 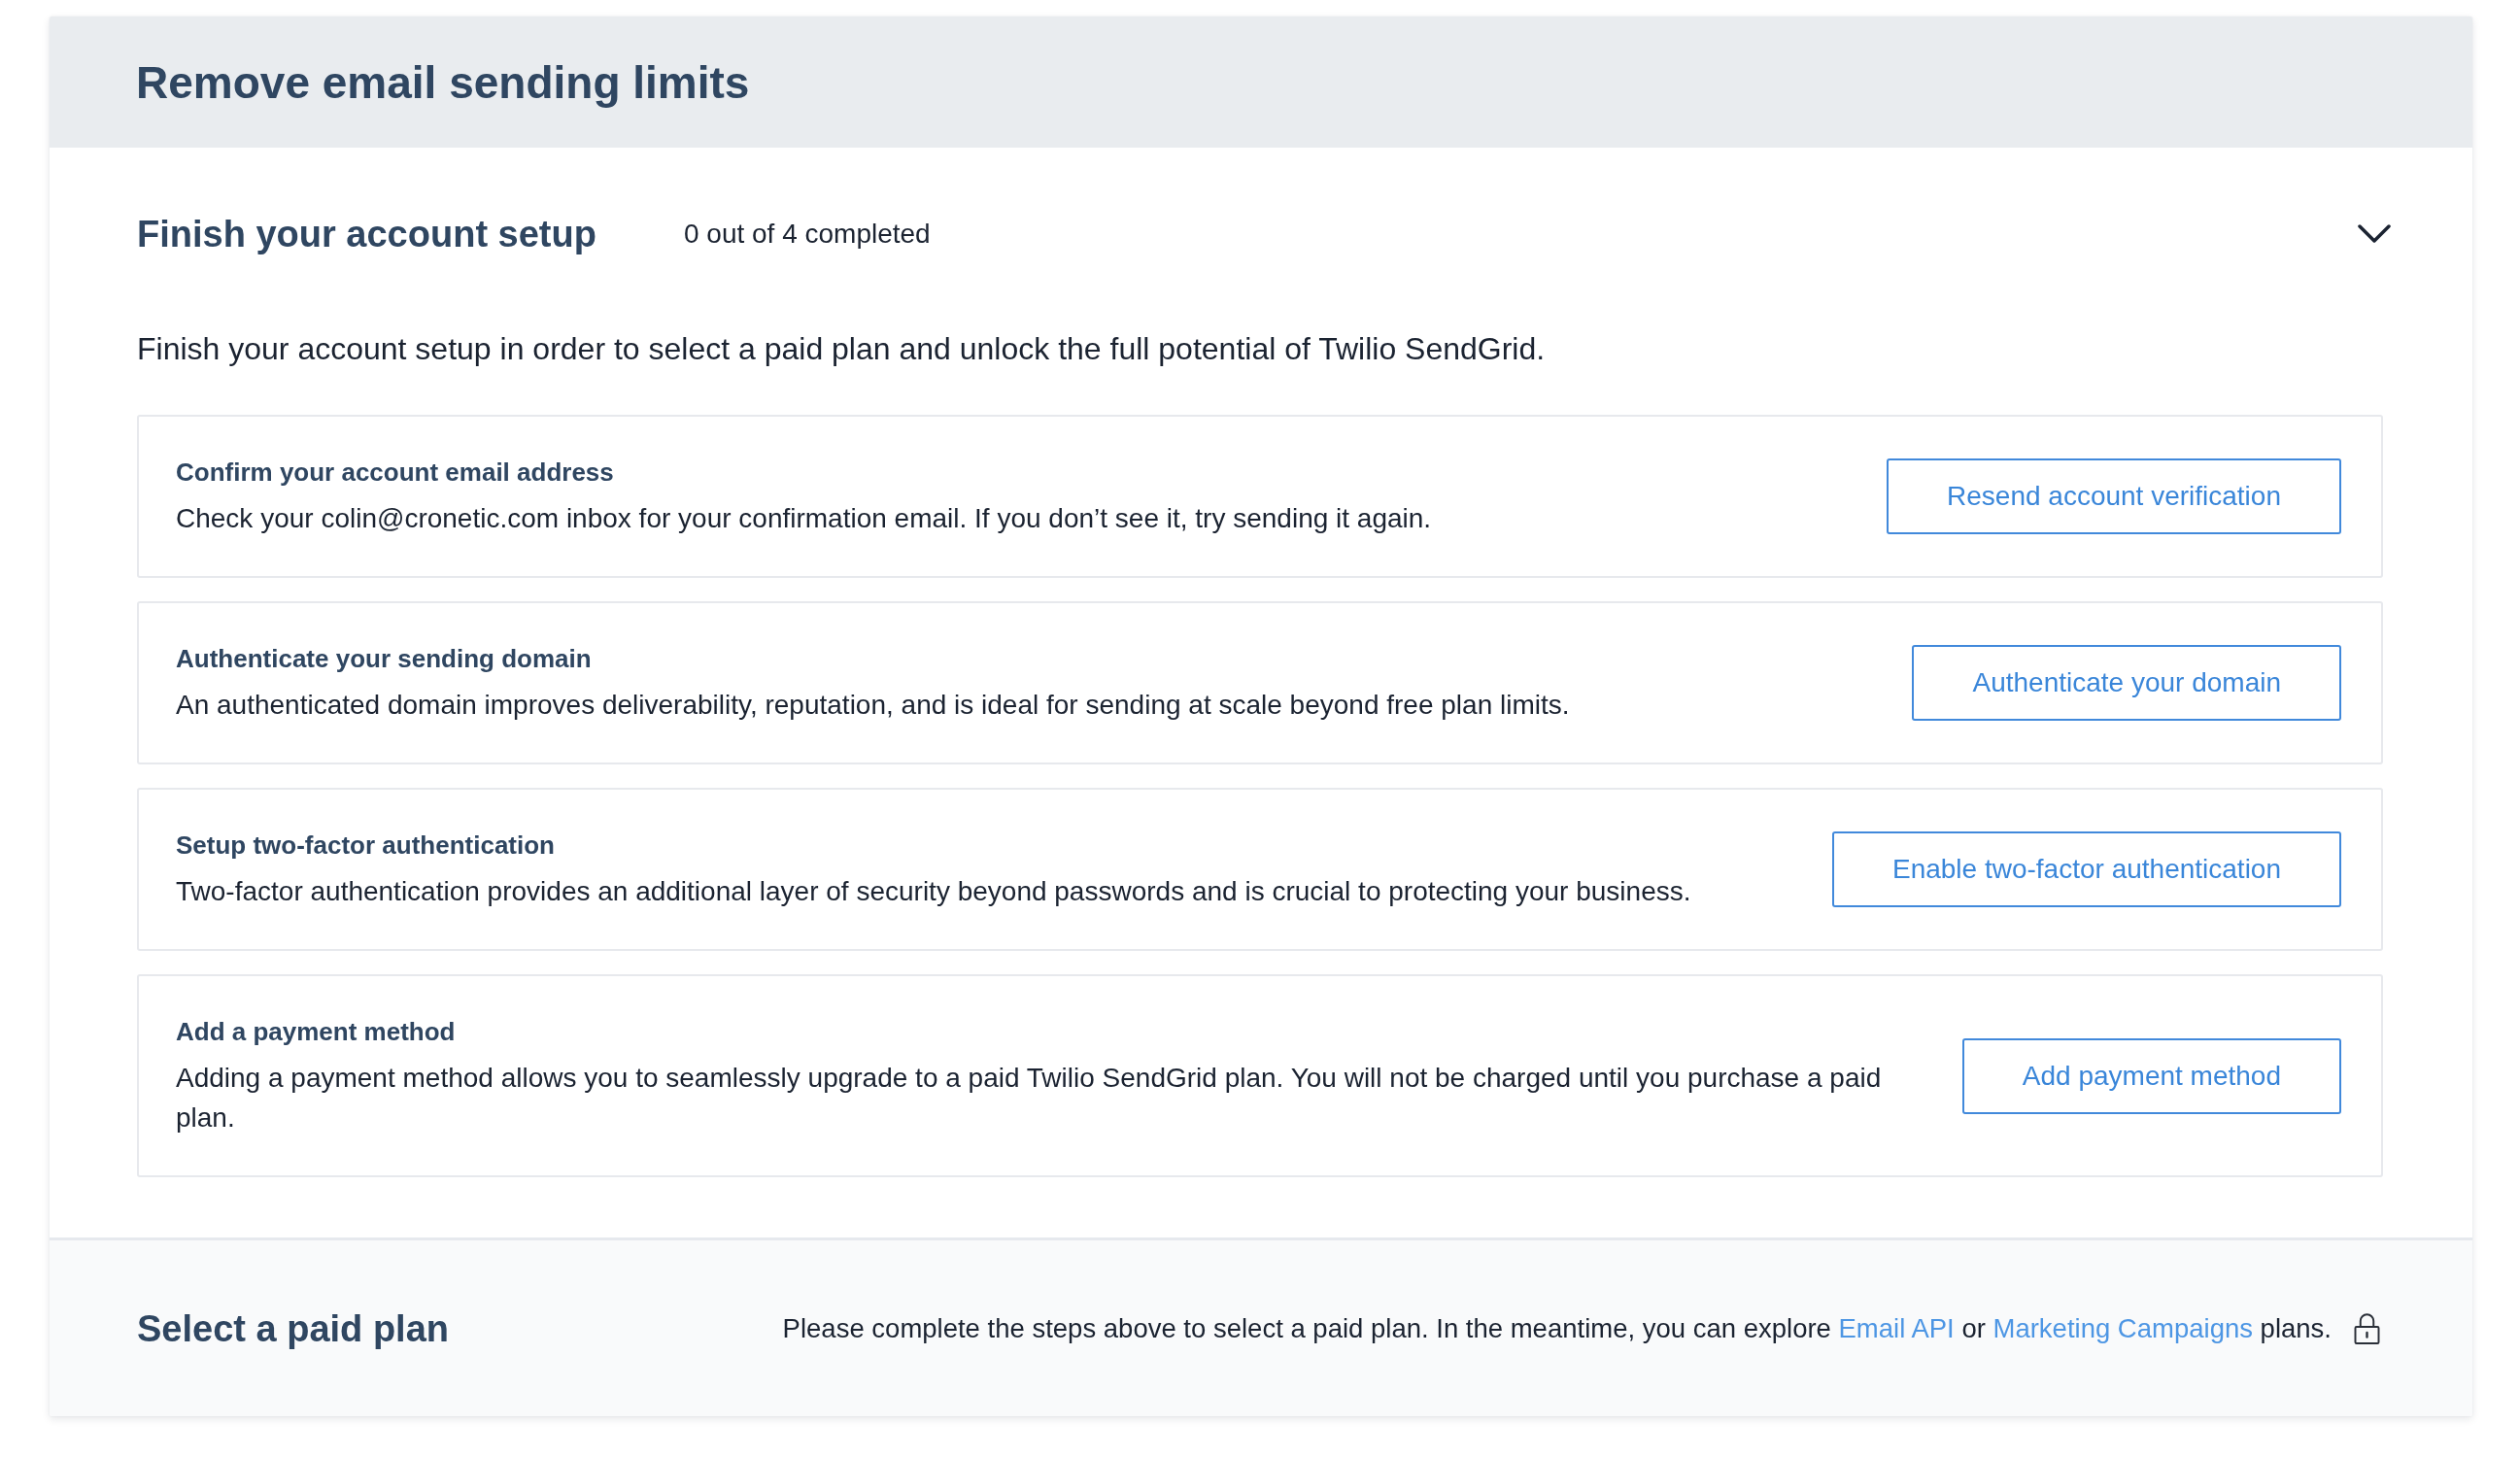 What do you see at coordinates (873, 705) in the screenshot?
I see `step-description: An authenticated domain improves deliverability, reputation, and is ideal for sending at scale beyond free plan limits.` at bounding box center [873, 705].